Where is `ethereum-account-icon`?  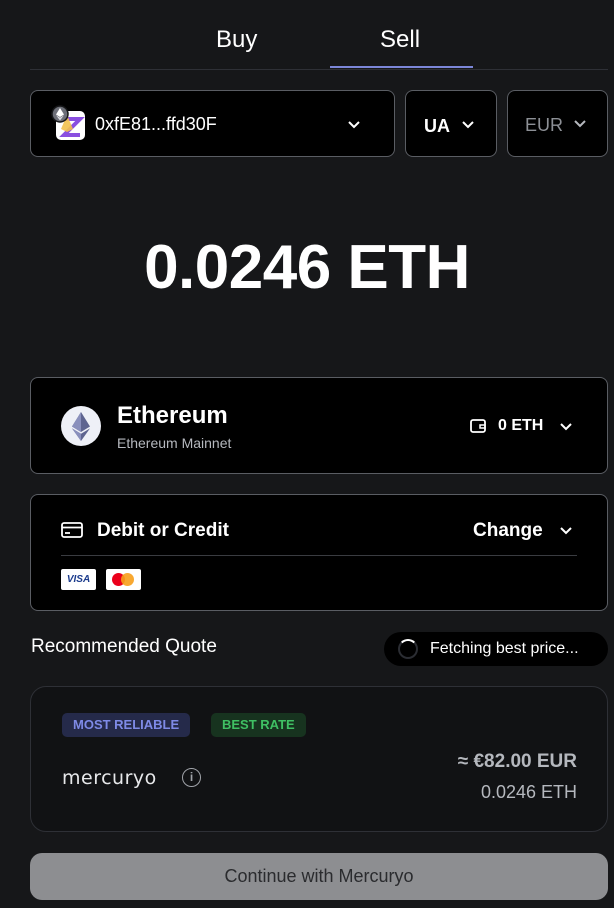 ethereum-account-icon is located at coordinates (68, 123).